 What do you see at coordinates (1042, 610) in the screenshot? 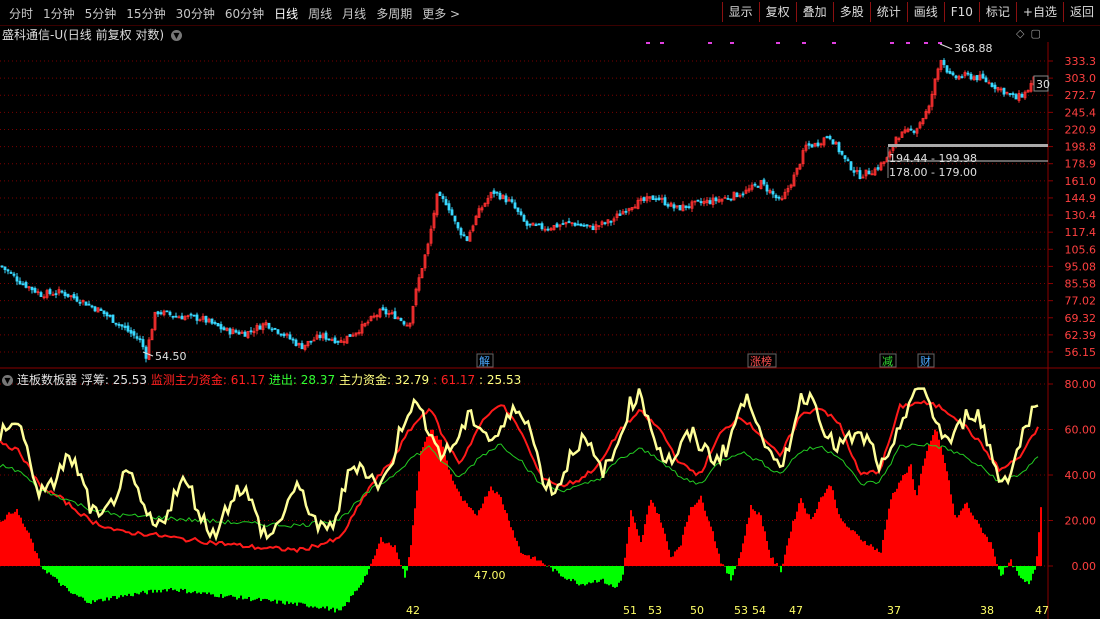
I see `period-count-label: 47` at bounding box center [1042, 610].